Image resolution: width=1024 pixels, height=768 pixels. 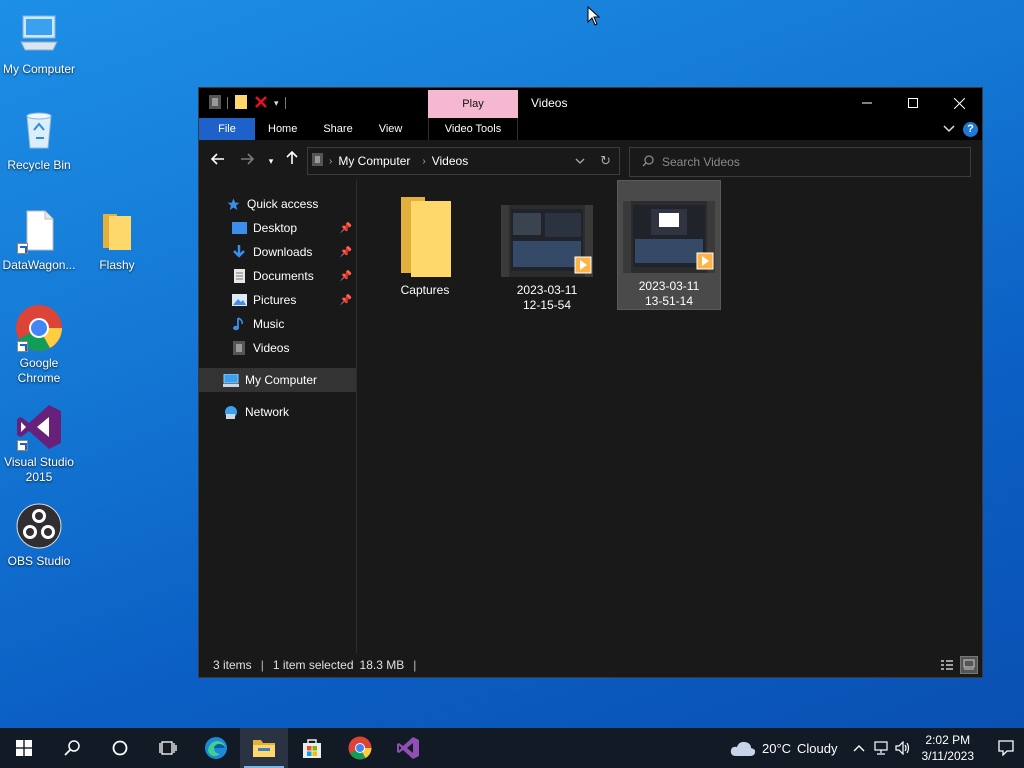 What do you see at coordinates (590, 103) in the screenshot?
I see `title-bar: ▾ Play Videos` at bounding box center [590, 103].